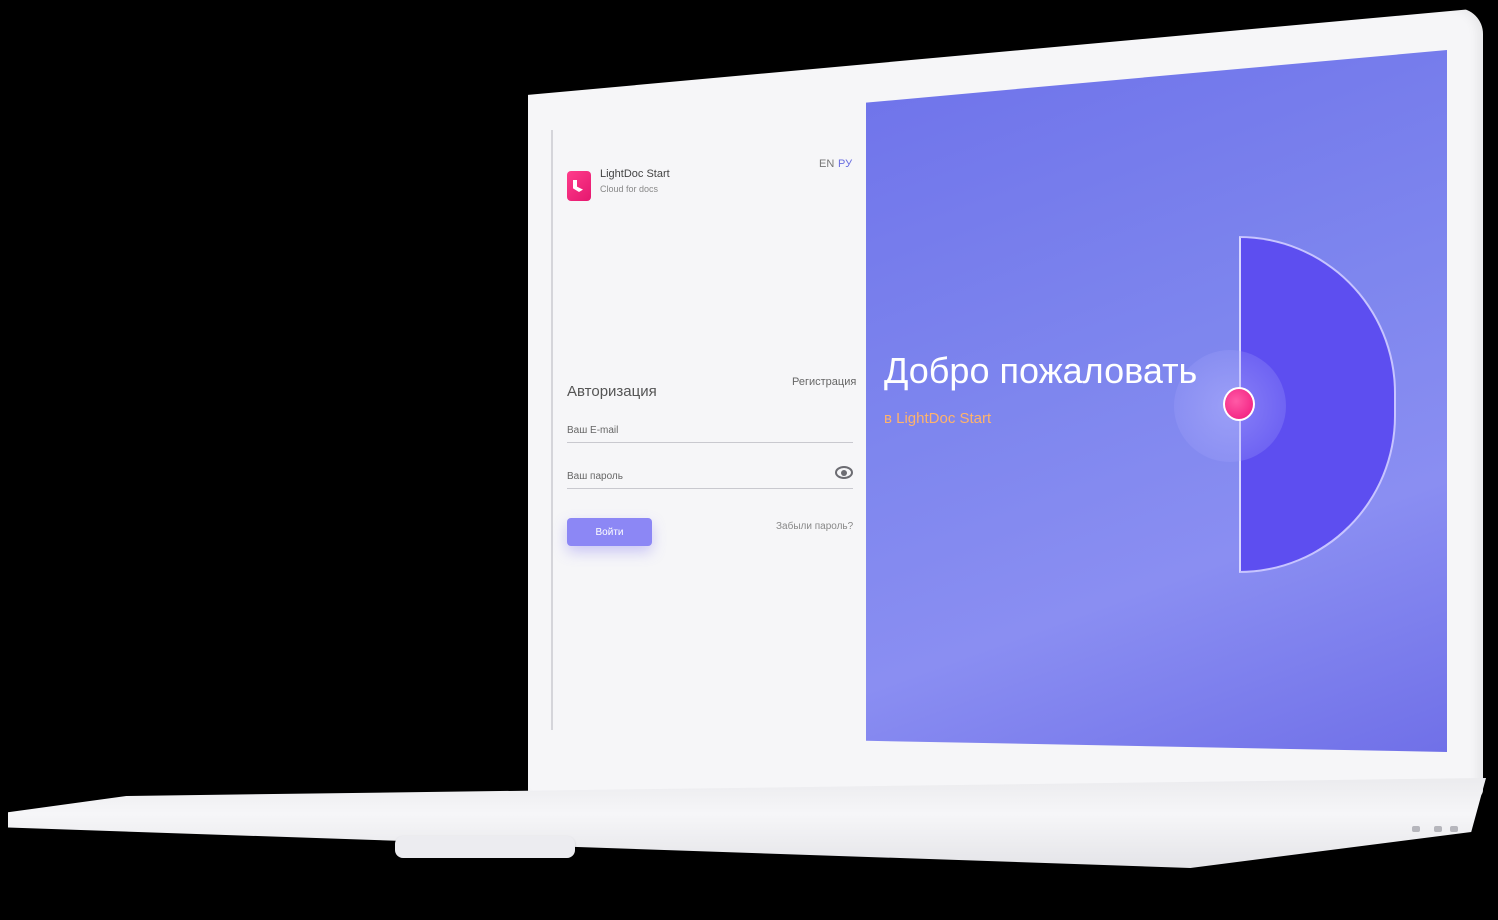  I want to click on password-field: Ваш пароль, so click(710, 477).